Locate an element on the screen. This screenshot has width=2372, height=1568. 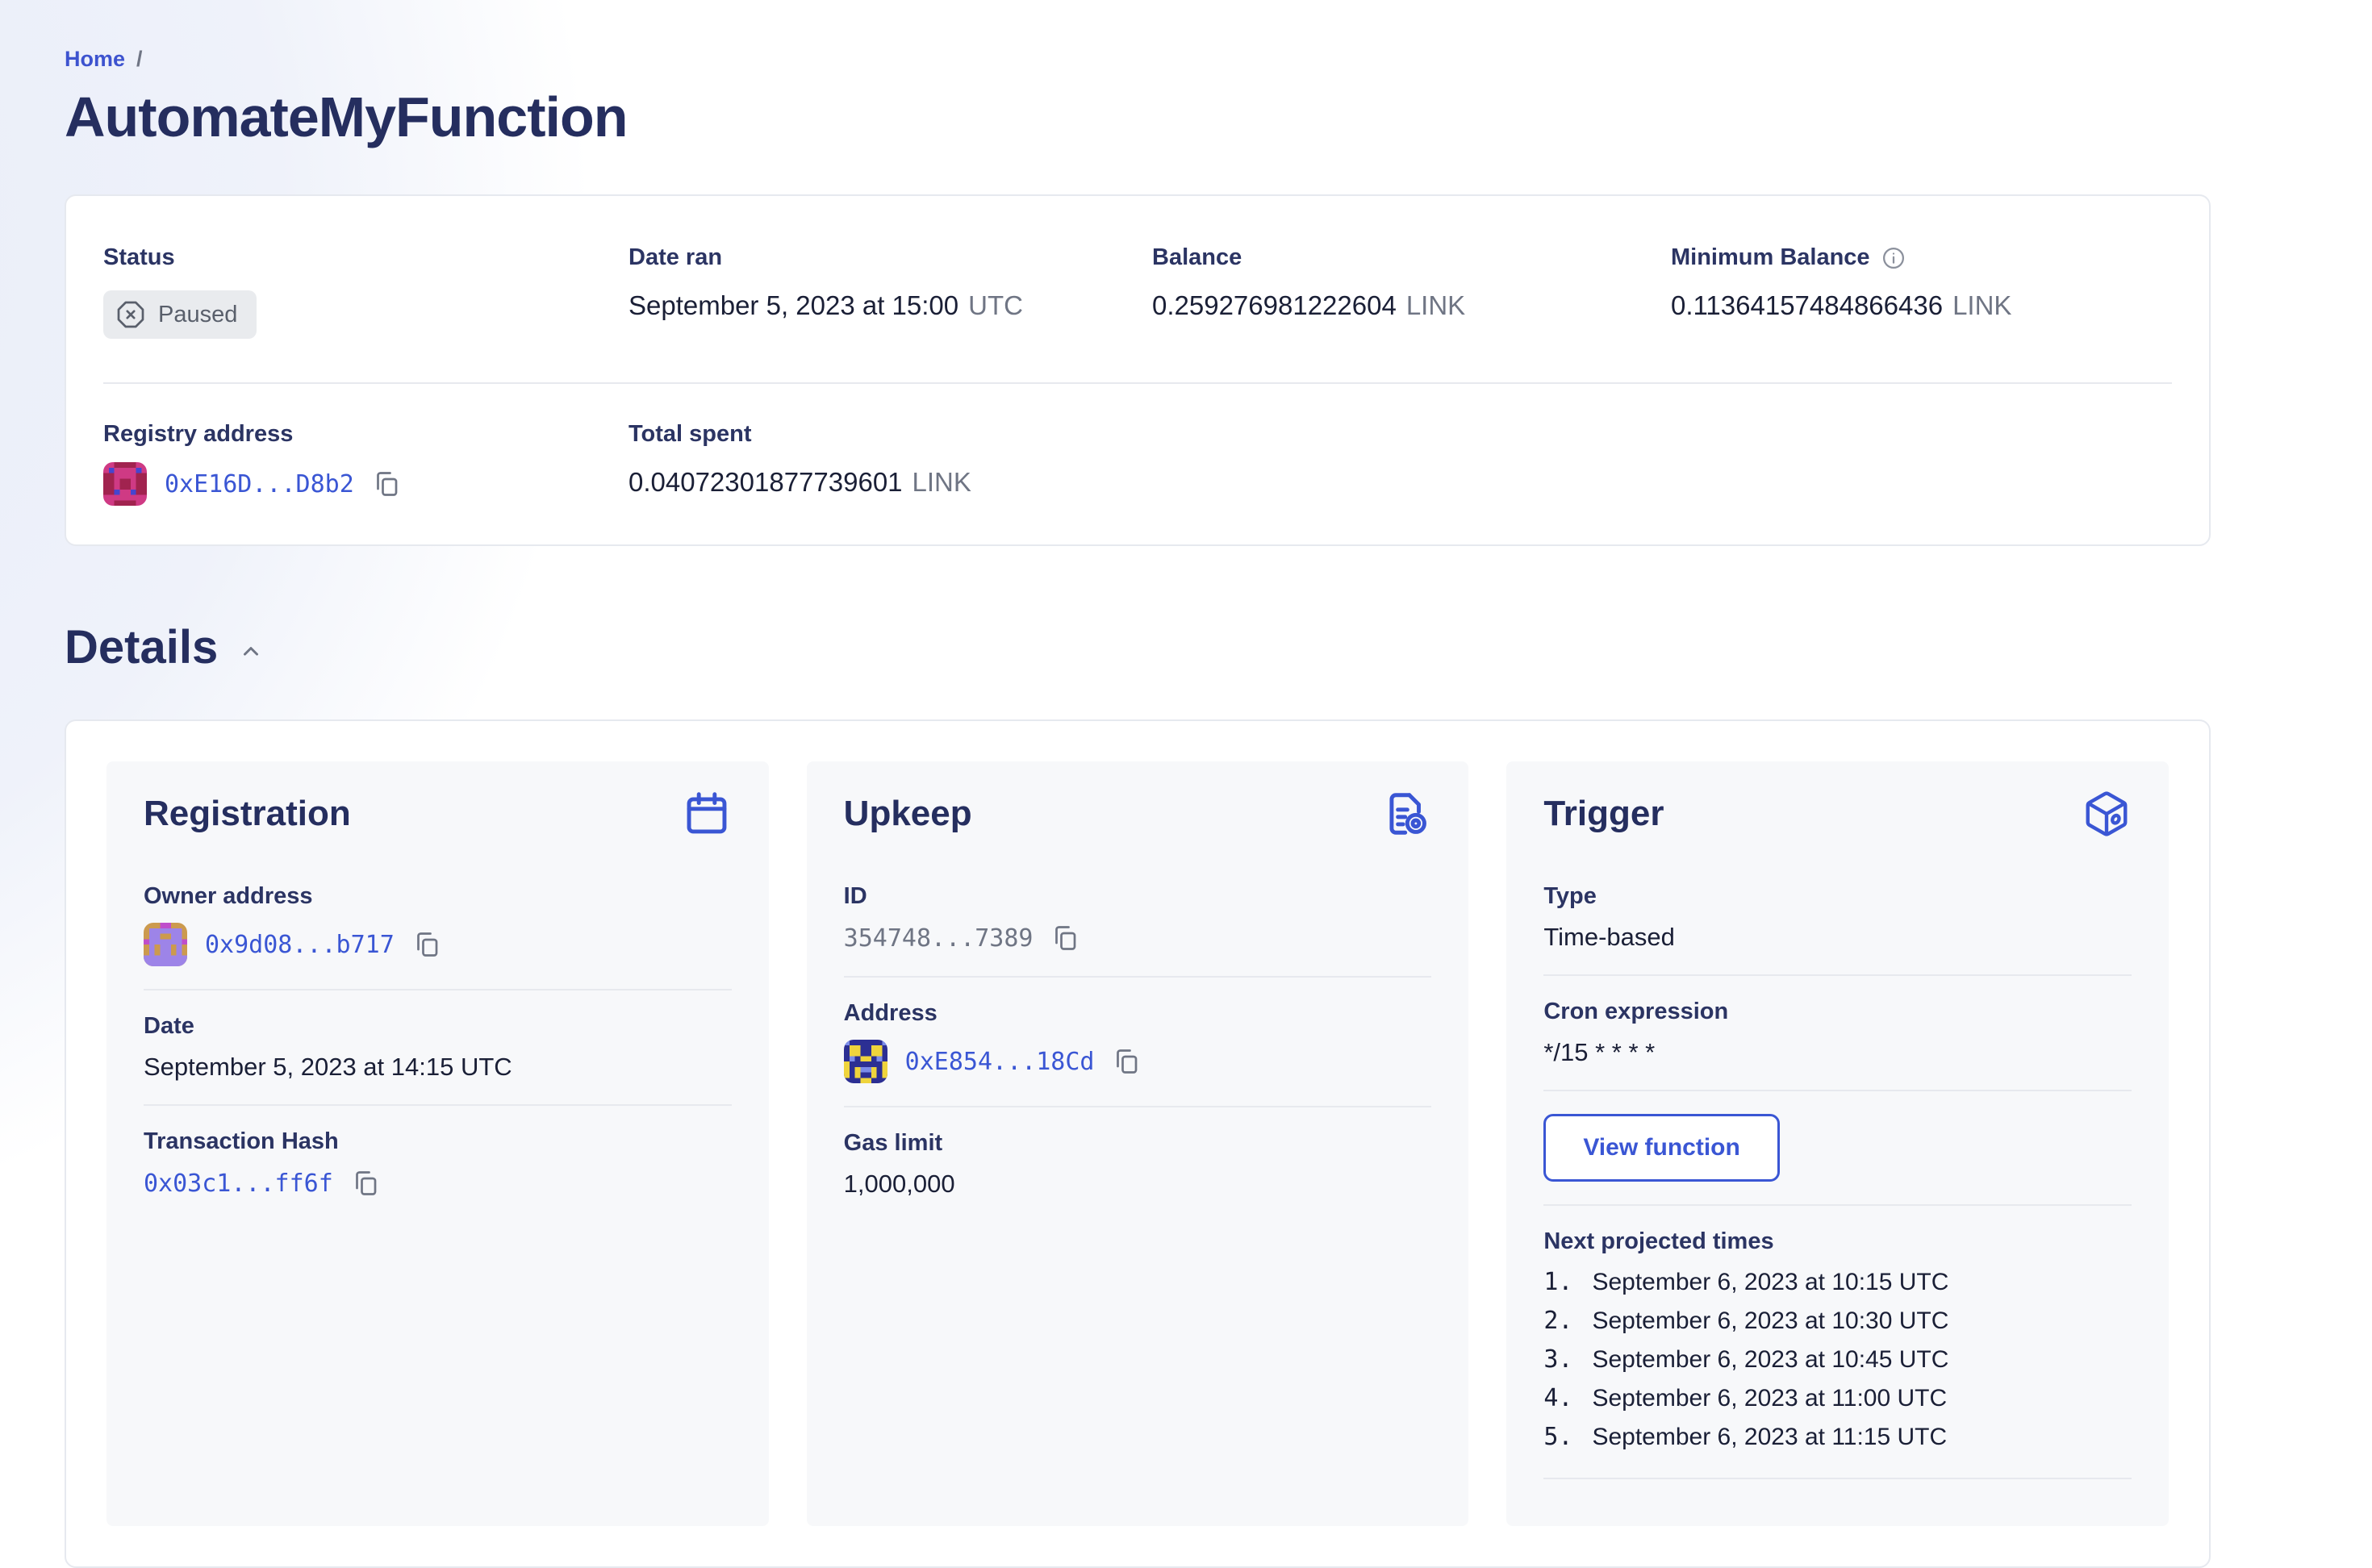
owner-identicon is located at coordinates (166, 945).